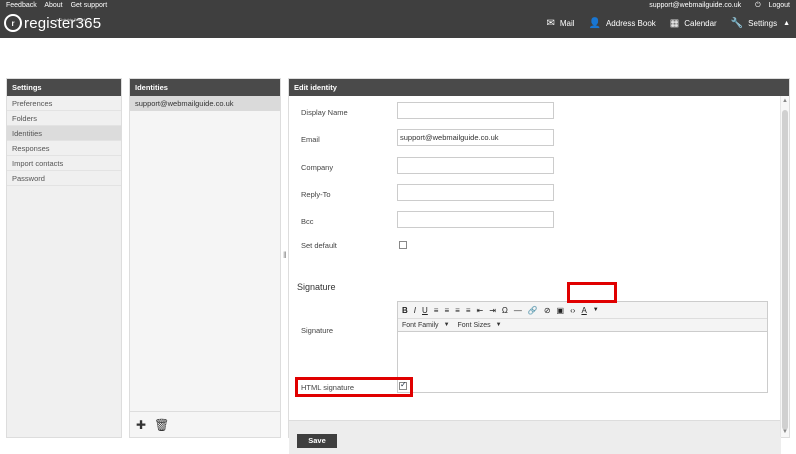  What do you see at coordinates (205, 87) in the screenshot?
I see `identities-panel-title: Identities` at bounding box center [205, 87].